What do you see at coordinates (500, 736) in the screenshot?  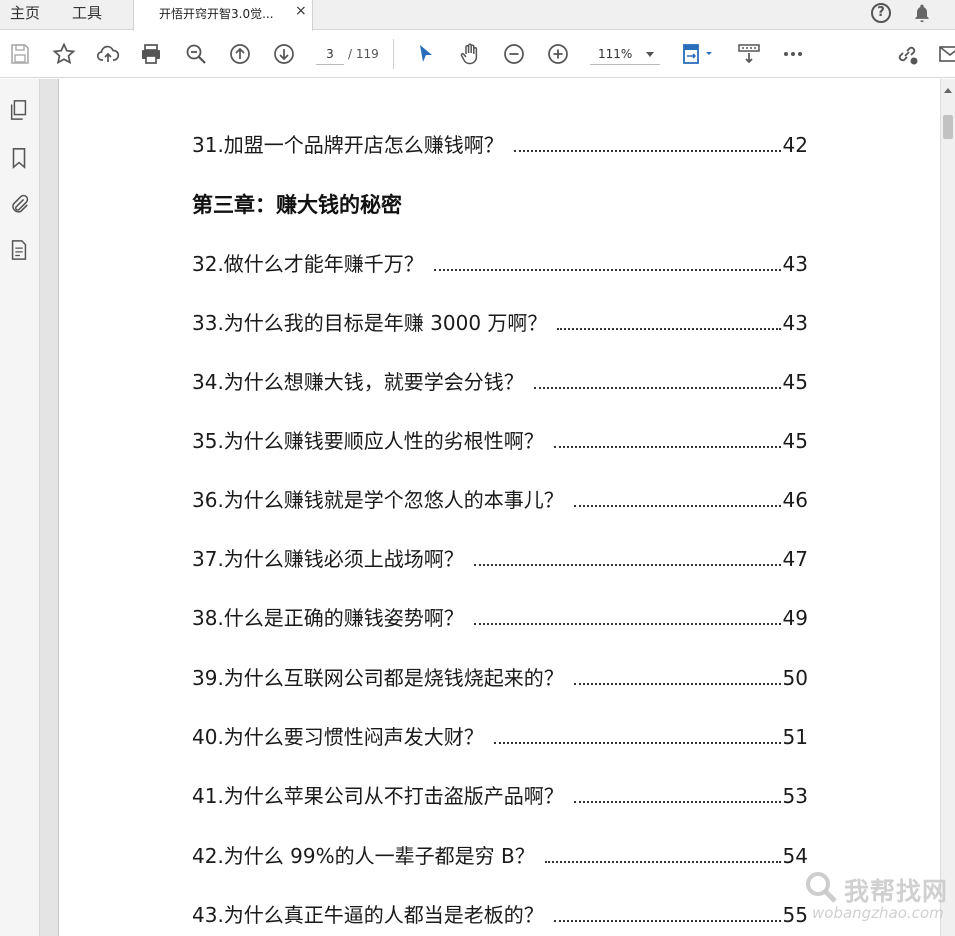 I see `toc-entry: 40.为什么要习惯性闷声发大财？ 51` at bounding box center [500, 736].